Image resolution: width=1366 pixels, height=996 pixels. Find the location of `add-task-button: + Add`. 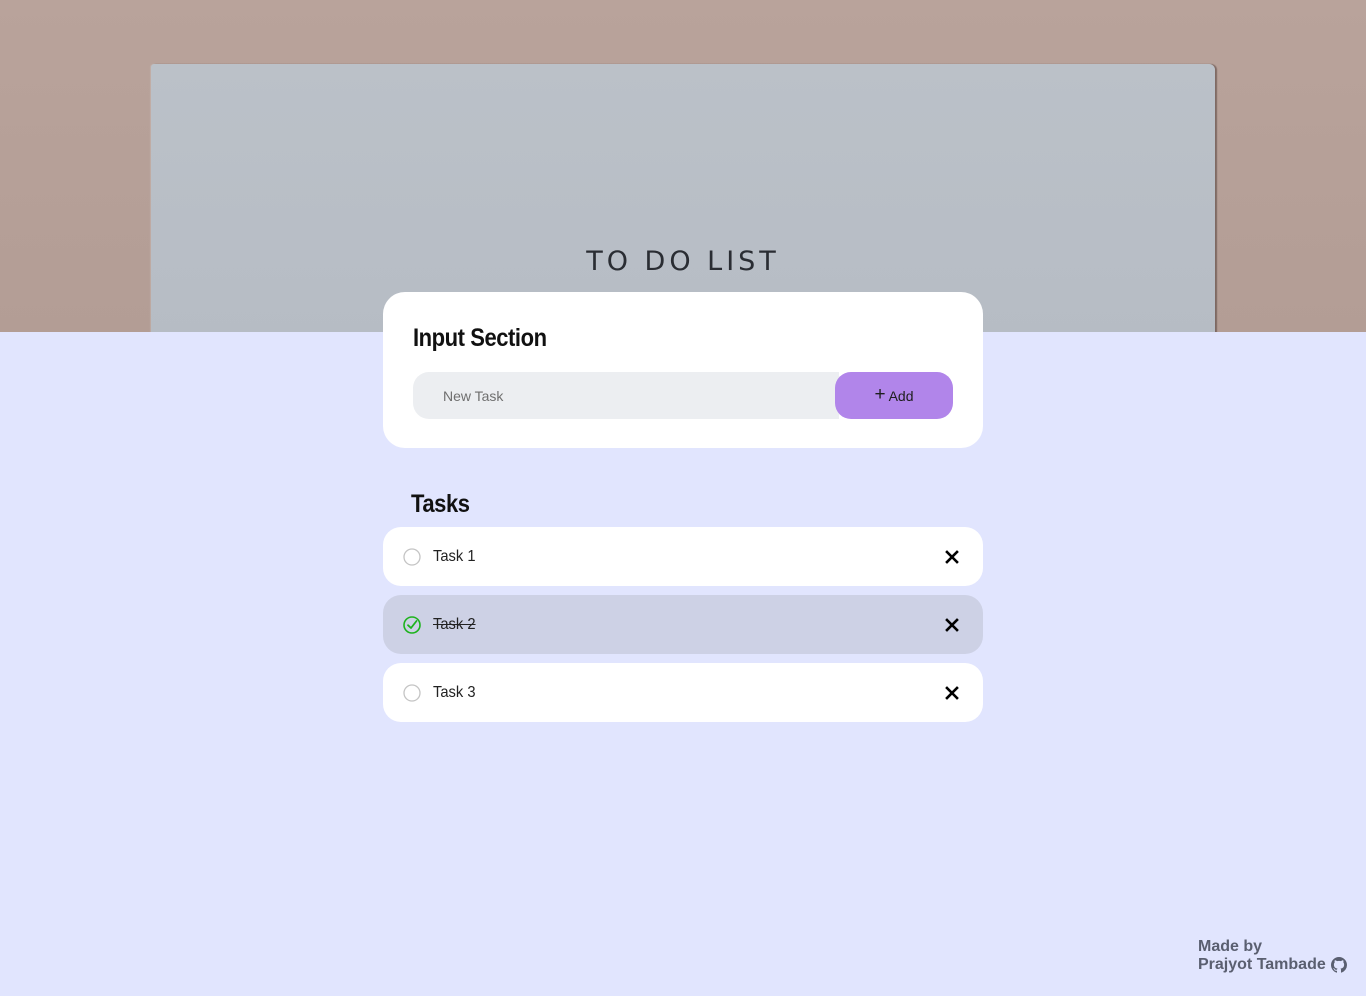

add-task-button: + Add is located at coordinates (894, 395).